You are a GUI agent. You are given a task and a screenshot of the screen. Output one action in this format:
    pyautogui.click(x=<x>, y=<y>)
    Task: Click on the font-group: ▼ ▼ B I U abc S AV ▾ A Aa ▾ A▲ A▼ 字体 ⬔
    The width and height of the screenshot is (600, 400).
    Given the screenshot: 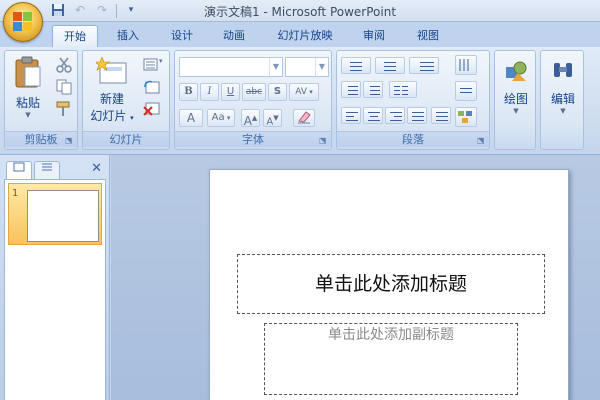 What is the action you would take?
    pyautogui.click(x=253, y=100)
    